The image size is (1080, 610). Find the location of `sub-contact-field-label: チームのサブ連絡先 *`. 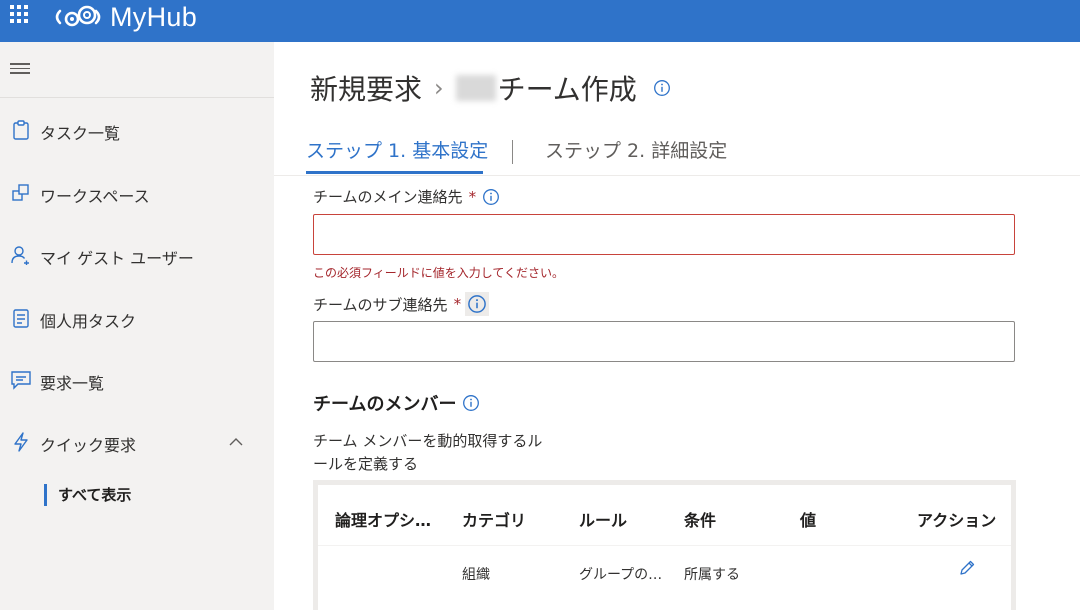

sub-contact-field-label: チームのサブ連絡先 * is located at coordinates (401, 304).